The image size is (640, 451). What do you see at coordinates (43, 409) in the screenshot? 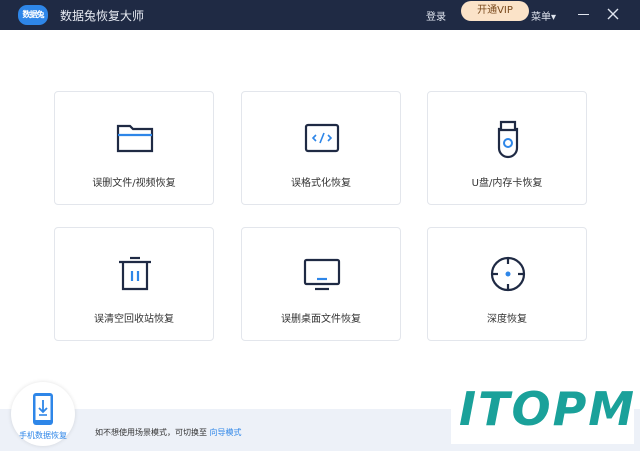
I see `phone-download-icon` at bounding box center [43, 409].